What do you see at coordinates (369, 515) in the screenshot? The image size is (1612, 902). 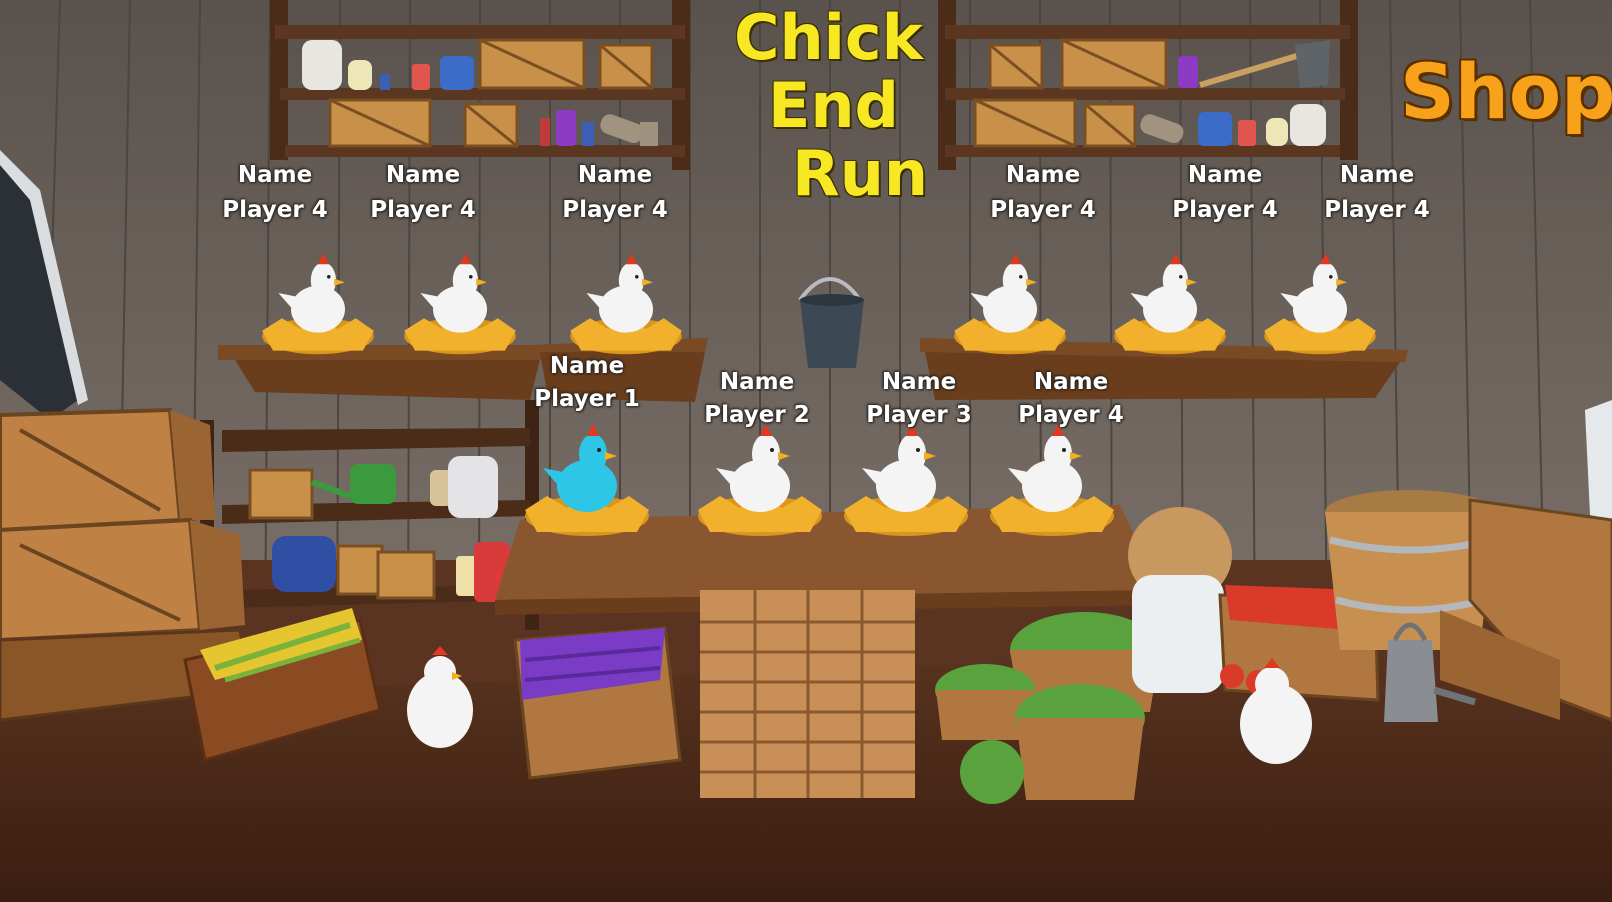 I see `shelf-lower-left` at bounding box center [369, 515].